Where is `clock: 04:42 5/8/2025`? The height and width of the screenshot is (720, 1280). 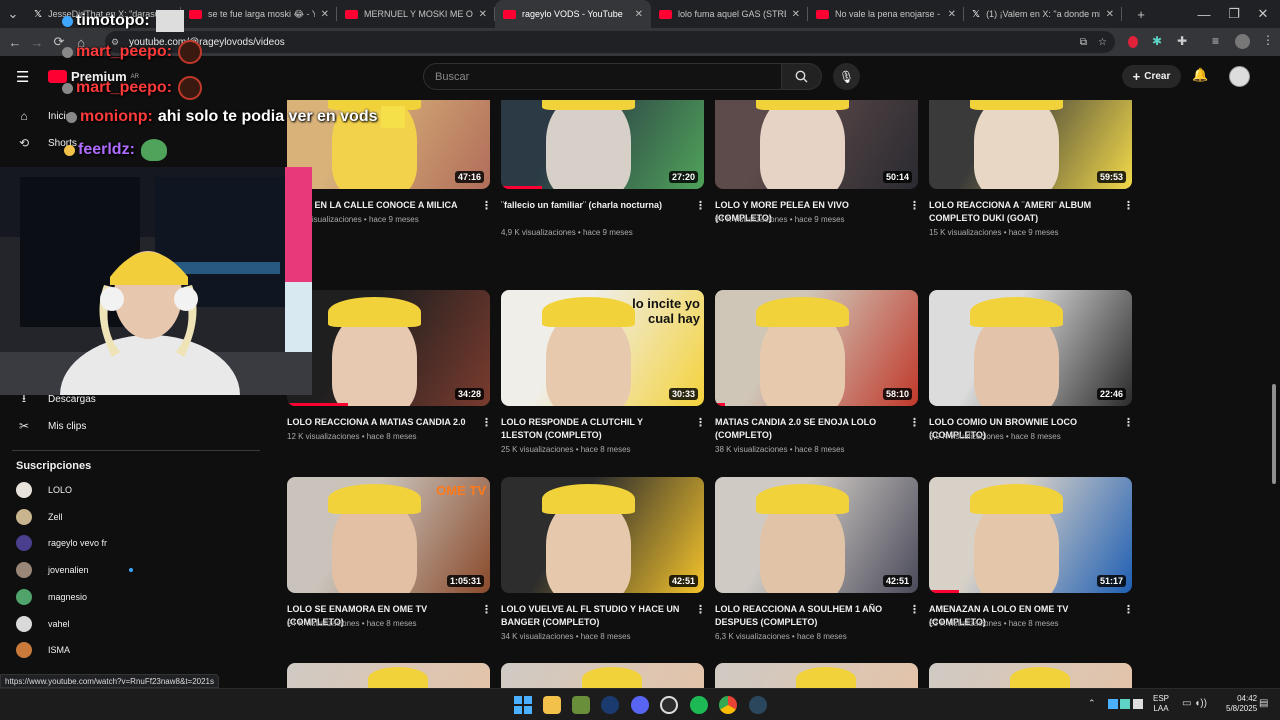 clock: 04:42 5/8/2025 is located at coordinates (1241, 704).